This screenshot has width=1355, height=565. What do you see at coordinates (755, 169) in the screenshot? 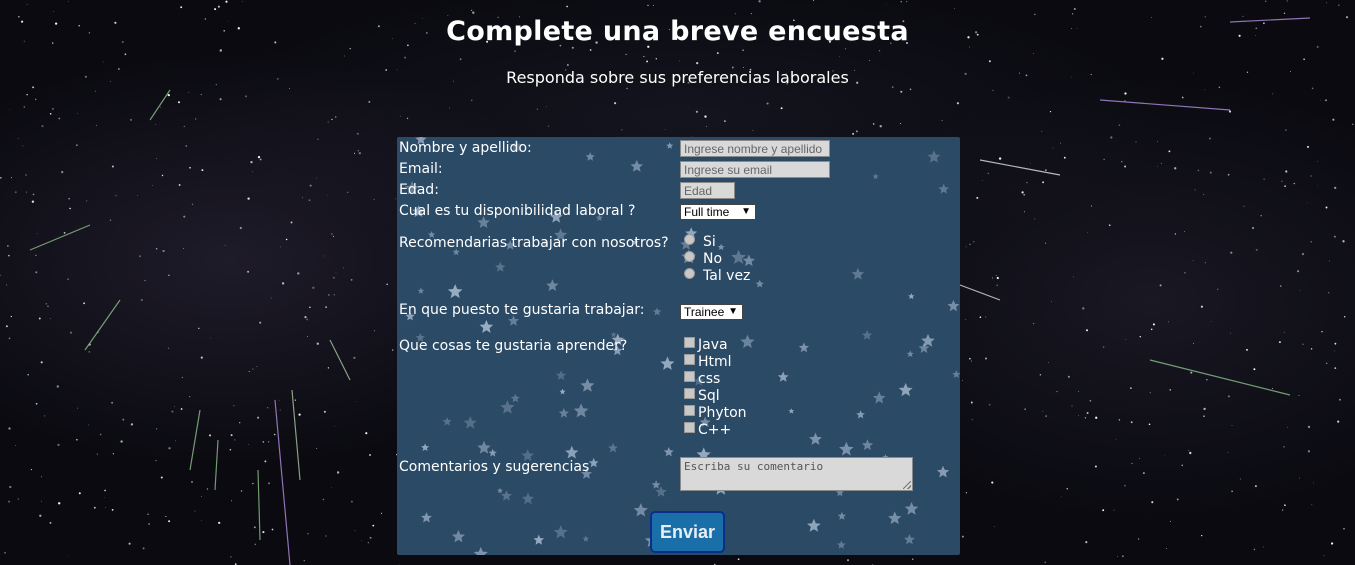
I see `email-input` at bounding box center [755, 169].